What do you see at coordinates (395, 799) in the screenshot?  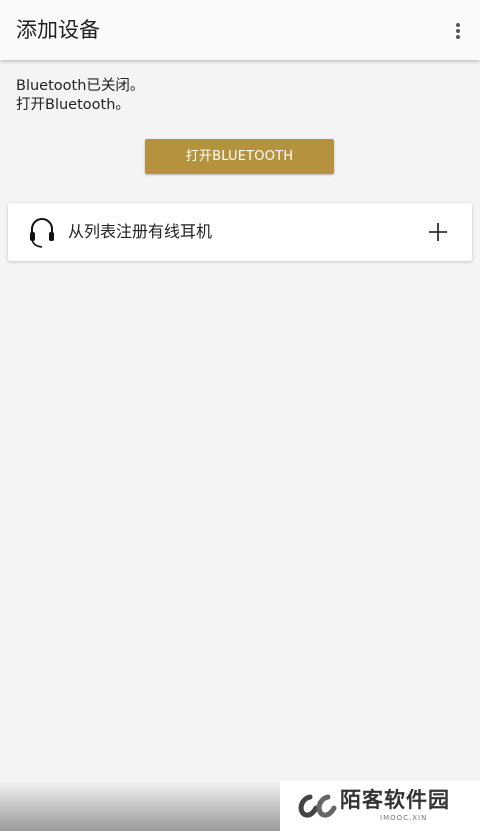 I see `watermark-name: 陌客软件园` at bounding box center [395, 799].